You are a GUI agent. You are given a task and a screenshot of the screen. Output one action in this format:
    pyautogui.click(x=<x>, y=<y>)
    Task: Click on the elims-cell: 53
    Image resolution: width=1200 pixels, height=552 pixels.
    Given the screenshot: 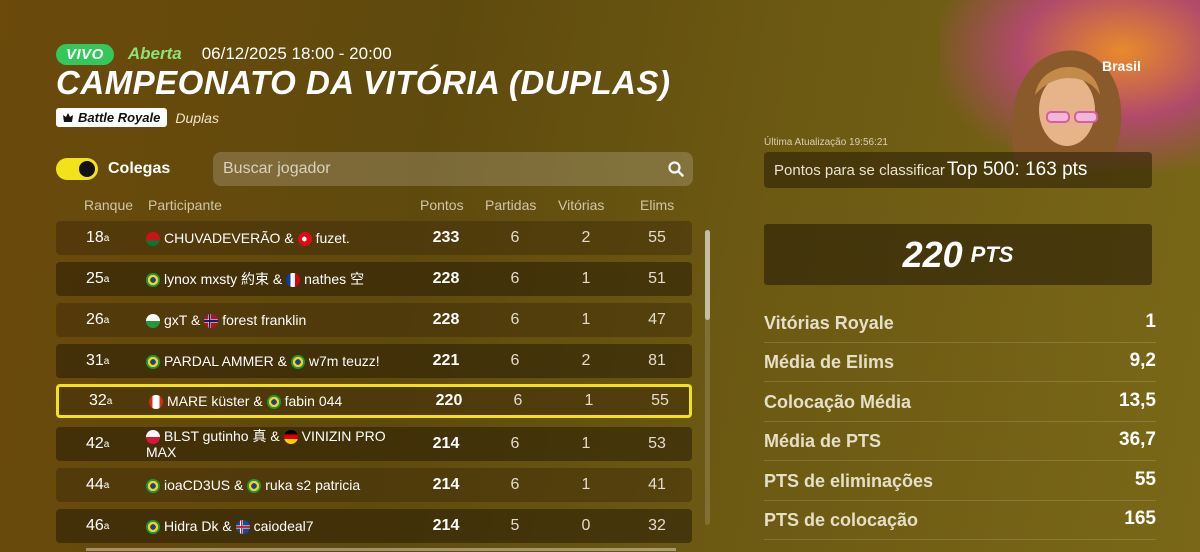 What is the action you would take?
    pyautogui.click(x=657, y=443)
    